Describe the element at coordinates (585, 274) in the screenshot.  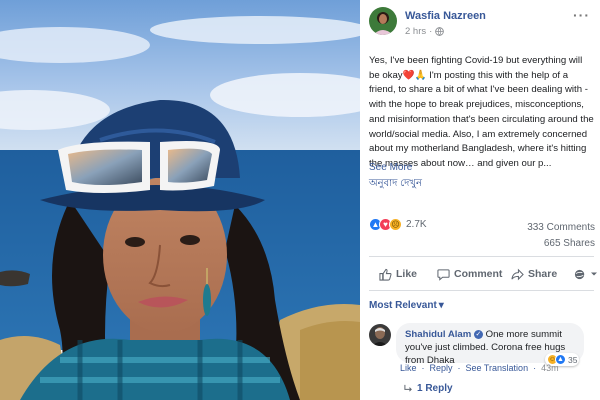
I see `audience-selector` at that location.